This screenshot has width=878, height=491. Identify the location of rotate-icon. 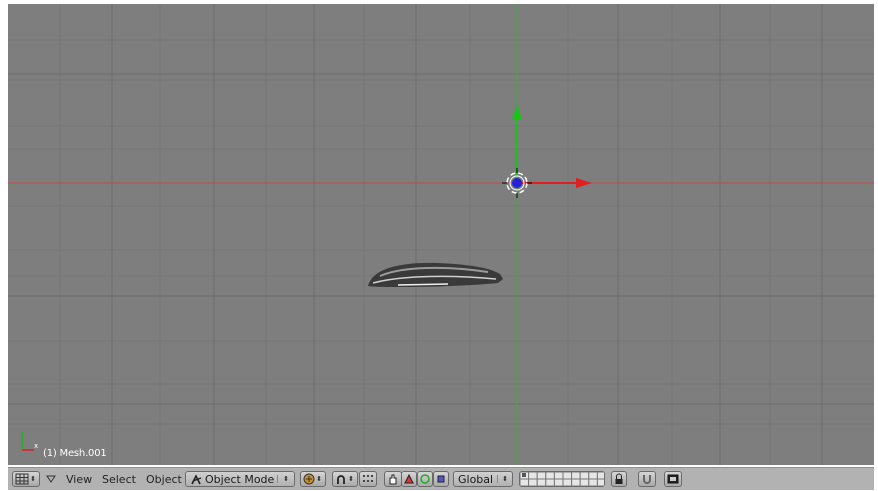
(425, 479).